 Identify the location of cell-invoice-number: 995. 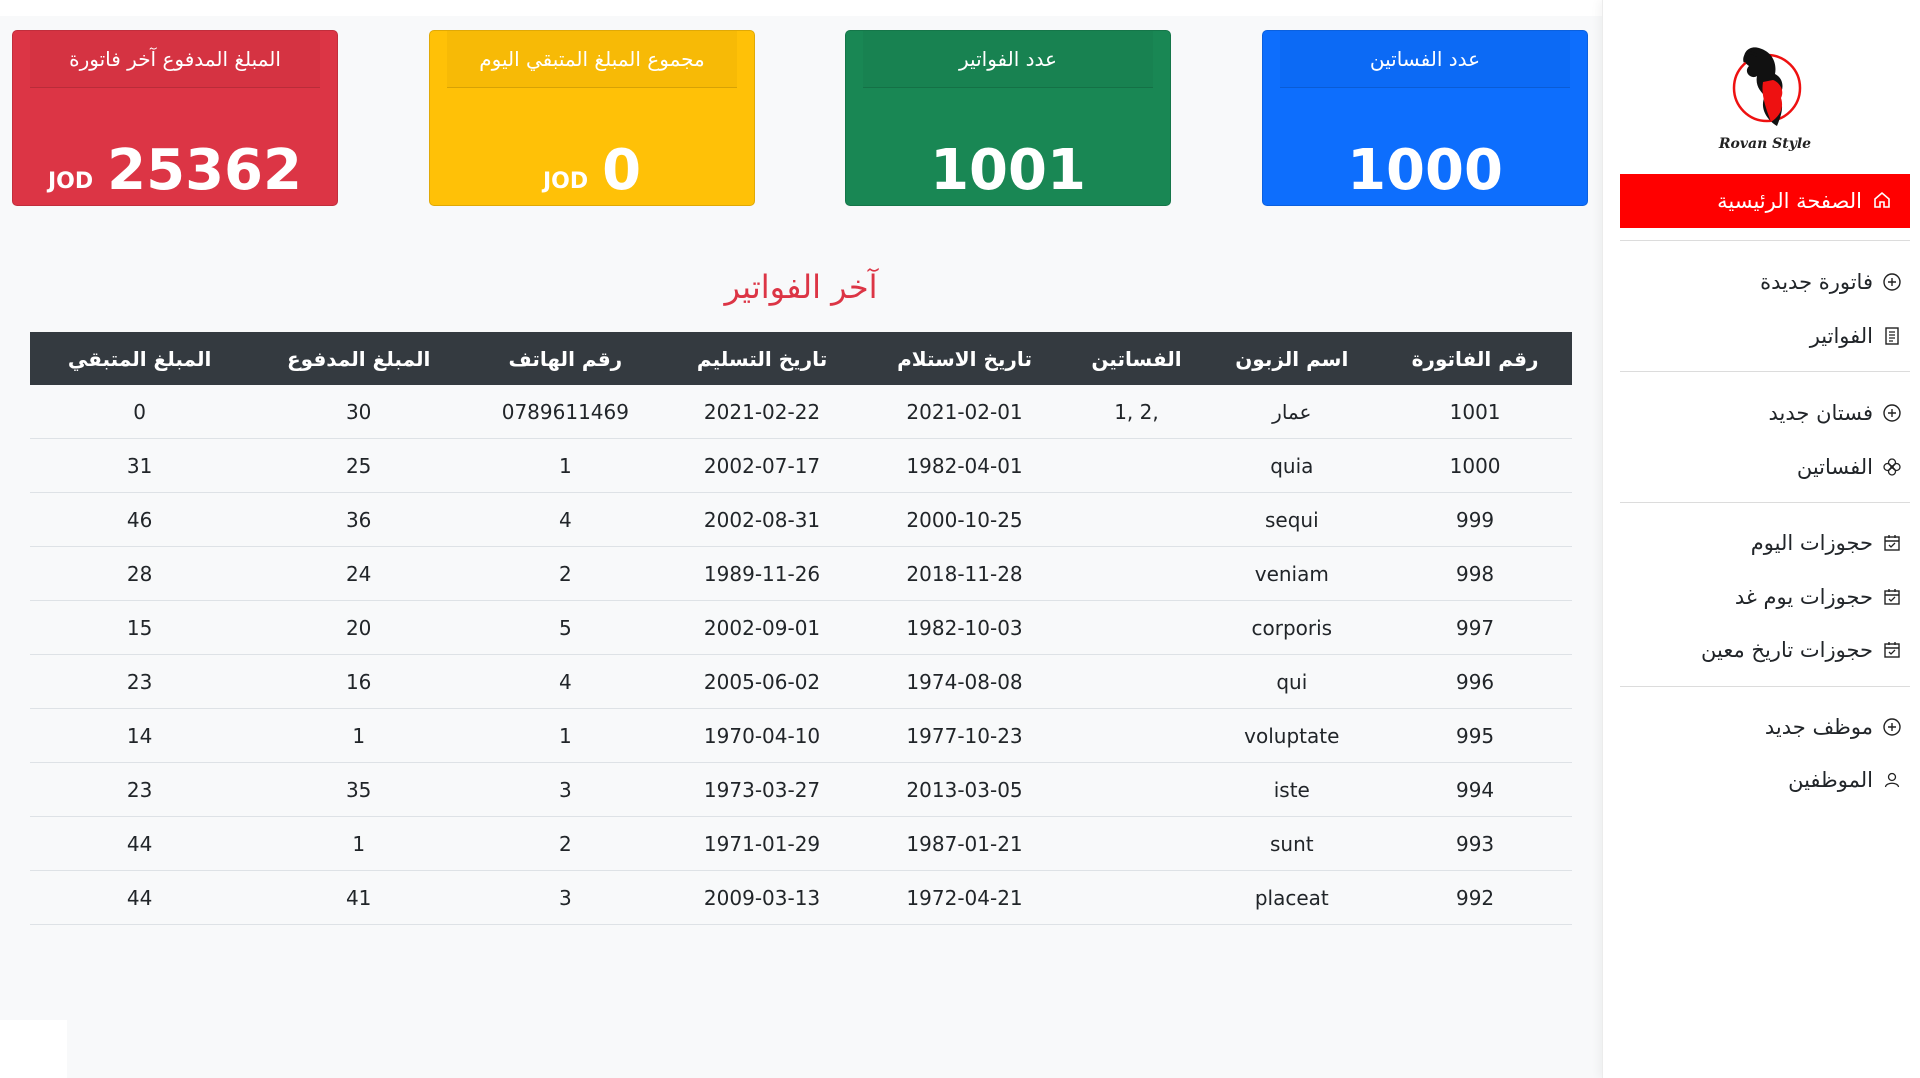
(1475, 735).